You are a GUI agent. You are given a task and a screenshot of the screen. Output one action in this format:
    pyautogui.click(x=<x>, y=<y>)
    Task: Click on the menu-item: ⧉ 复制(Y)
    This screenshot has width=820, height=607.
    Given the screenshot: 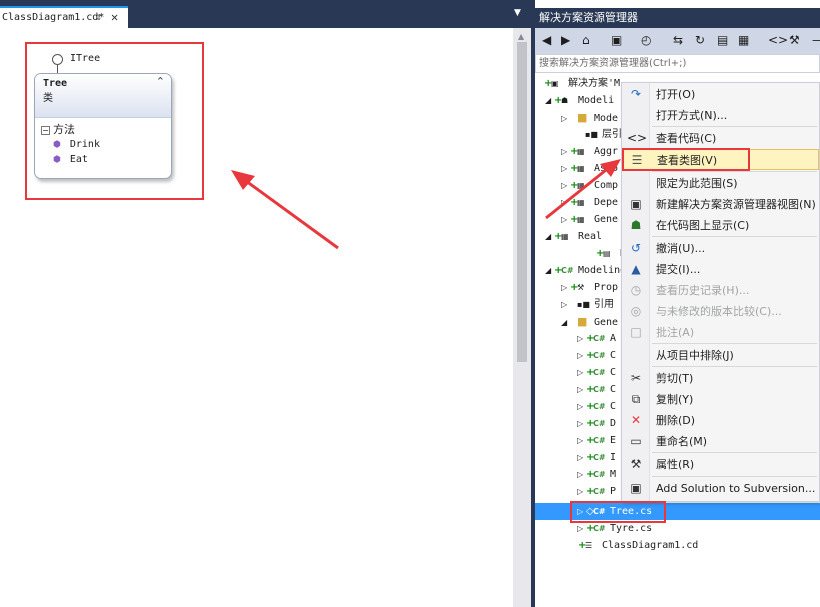 What is the action you would take?
    pyautogui.click(x=720, y=399)
    